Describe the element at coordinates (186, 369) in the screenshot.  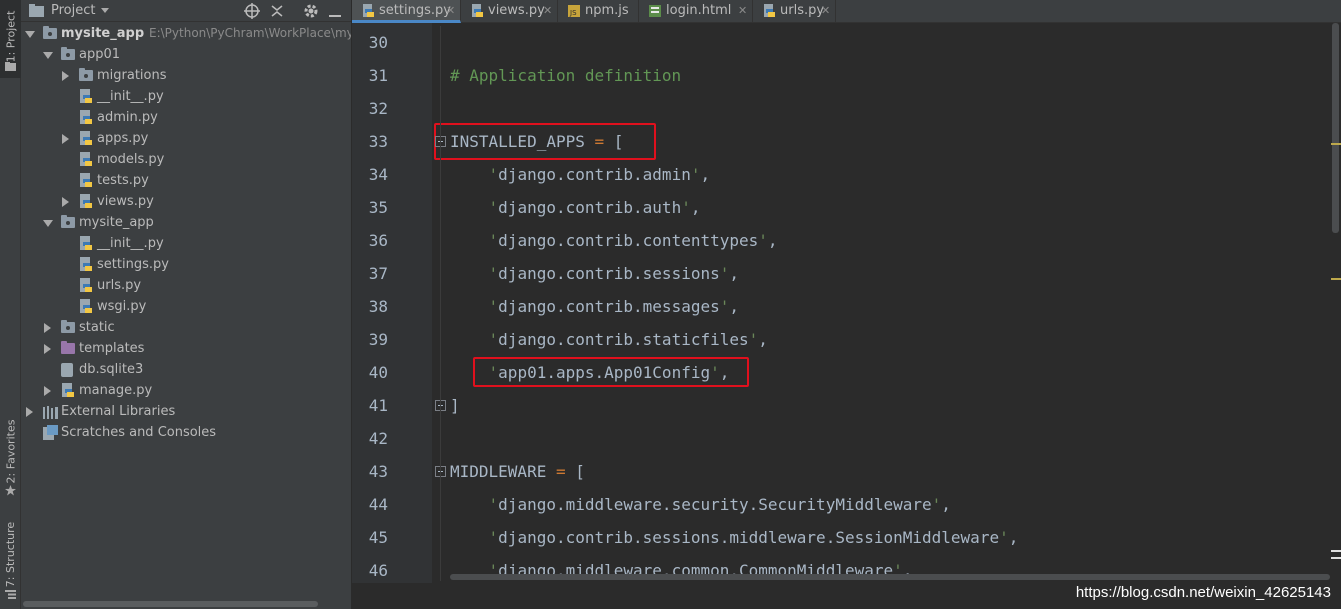
I see `tree-item-db-sqlite3: db.sqlite3` at that location.